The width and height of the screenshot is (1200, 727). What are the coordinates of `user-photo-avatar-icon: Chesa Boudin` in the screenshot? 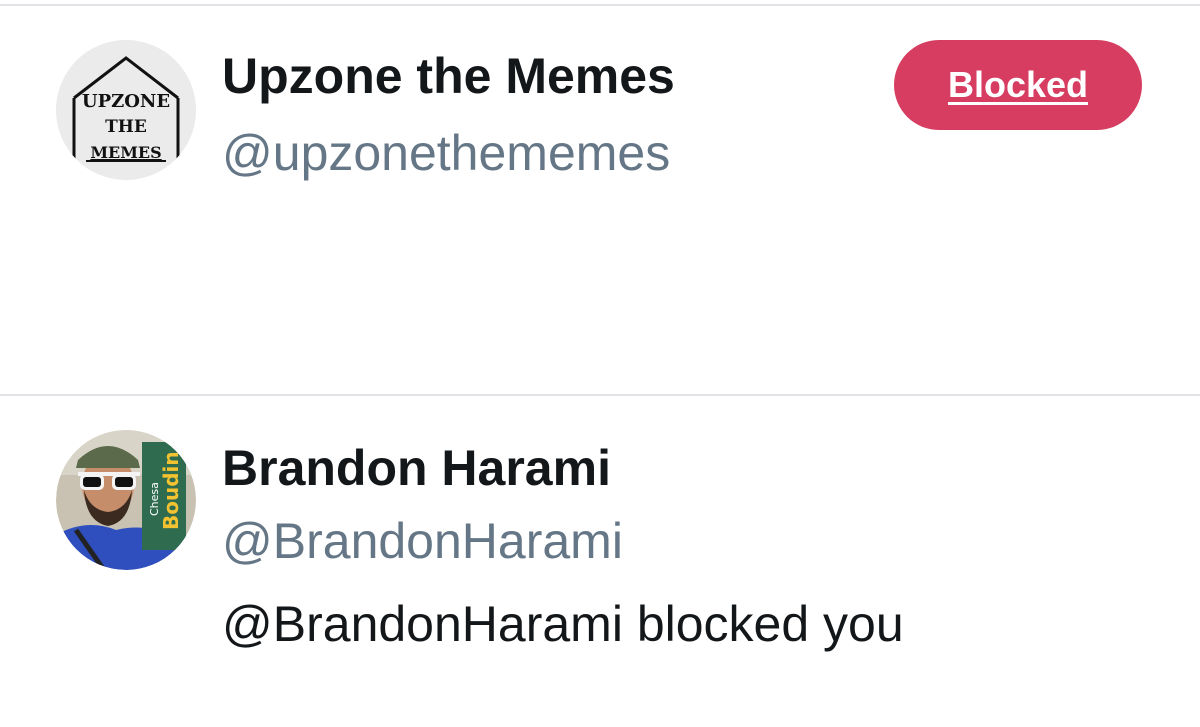 It's located at (126, 500).